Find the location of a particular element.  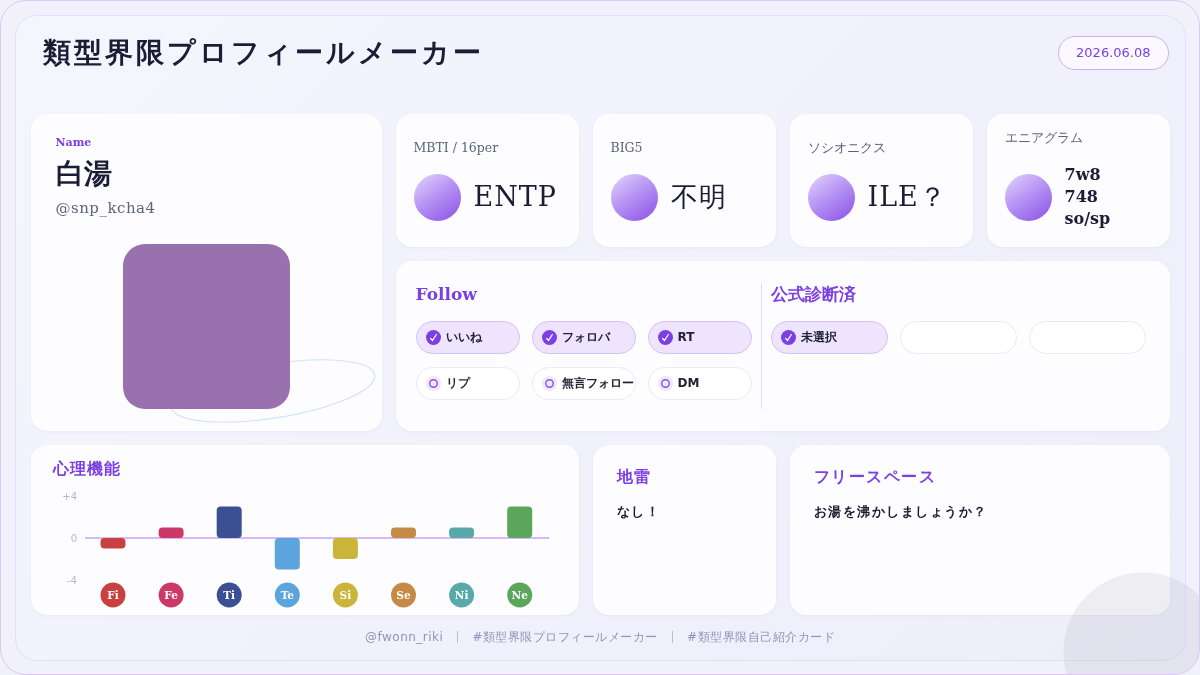

category-label: Fe is located at coordinates (171, 594).